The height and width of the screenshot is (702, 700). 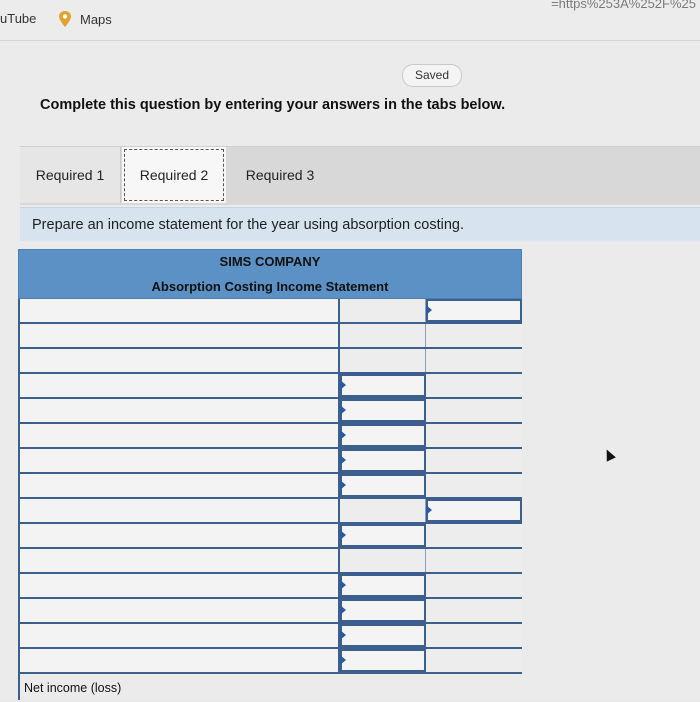 What do you see at coordinates (432, 75) in the screenshot?
I see `saved-status-badge: Saved` at bounding box center [432, 75].